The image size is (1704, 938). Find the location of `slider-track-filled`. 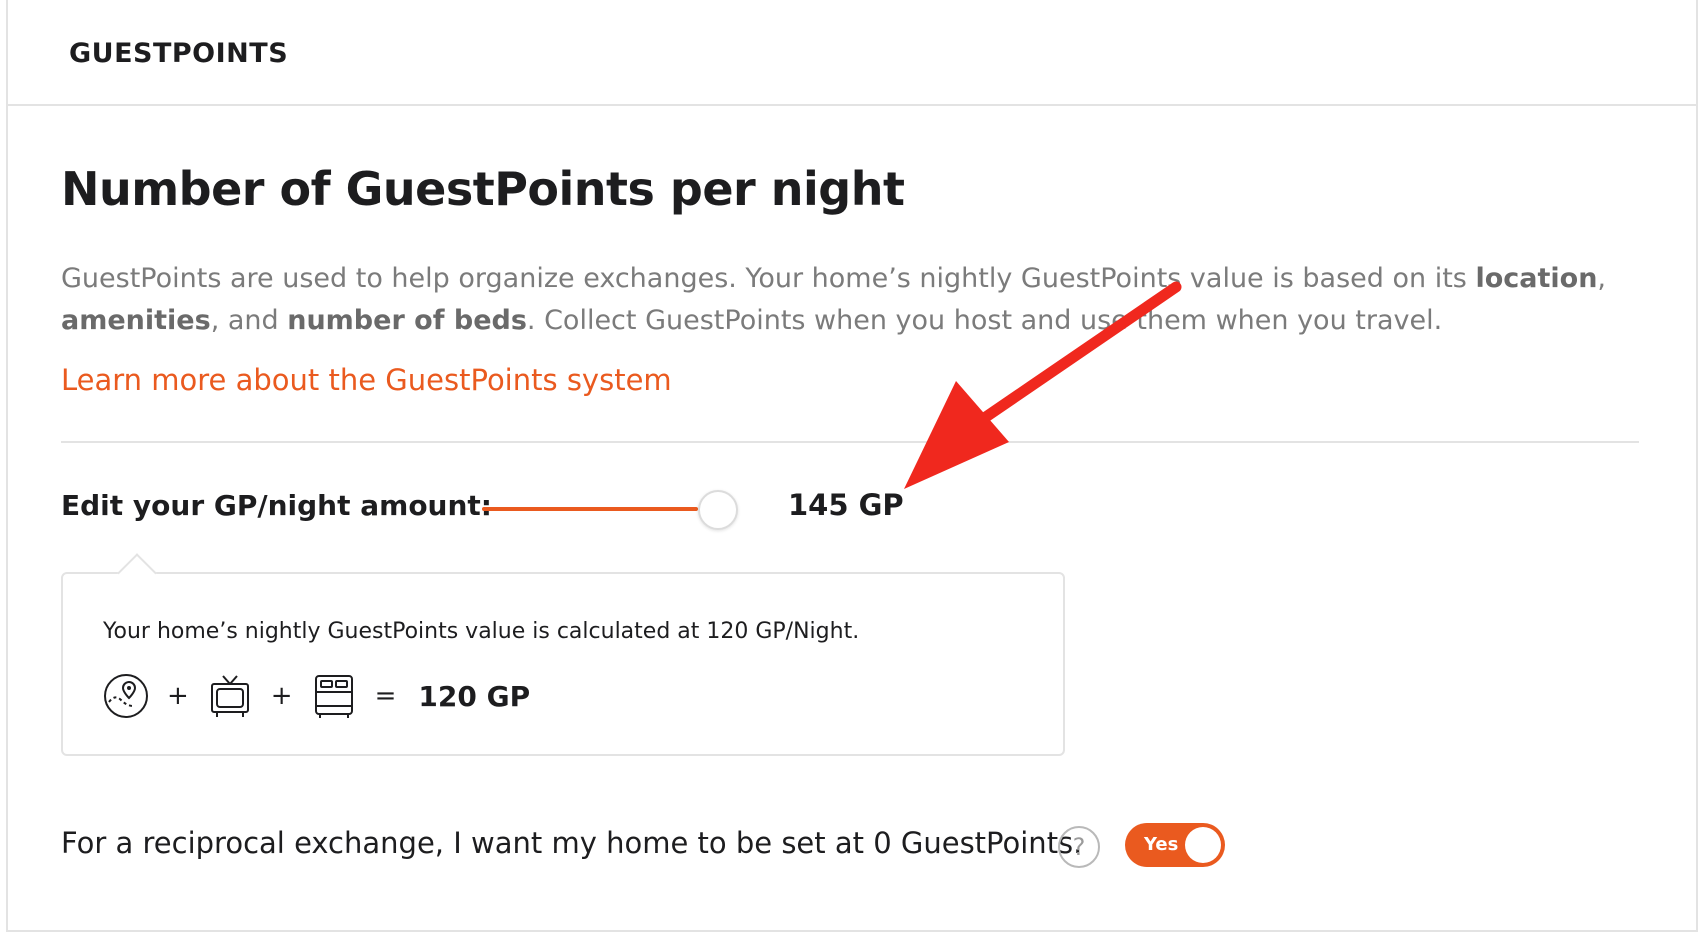

slider-track-filled is located at coordinates (590, 509).